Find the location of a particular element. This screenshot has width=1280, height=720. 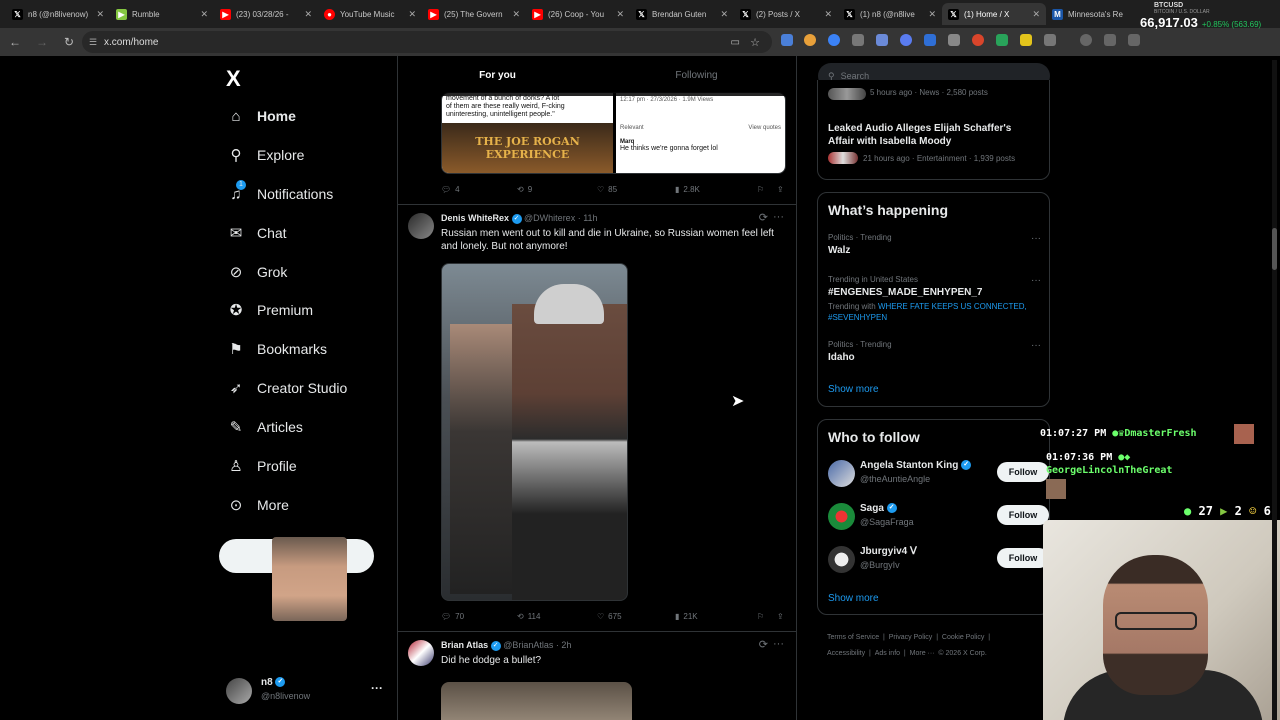

browser-tab: ▶ Rumble ✕ is located at coordinates (162, 14).